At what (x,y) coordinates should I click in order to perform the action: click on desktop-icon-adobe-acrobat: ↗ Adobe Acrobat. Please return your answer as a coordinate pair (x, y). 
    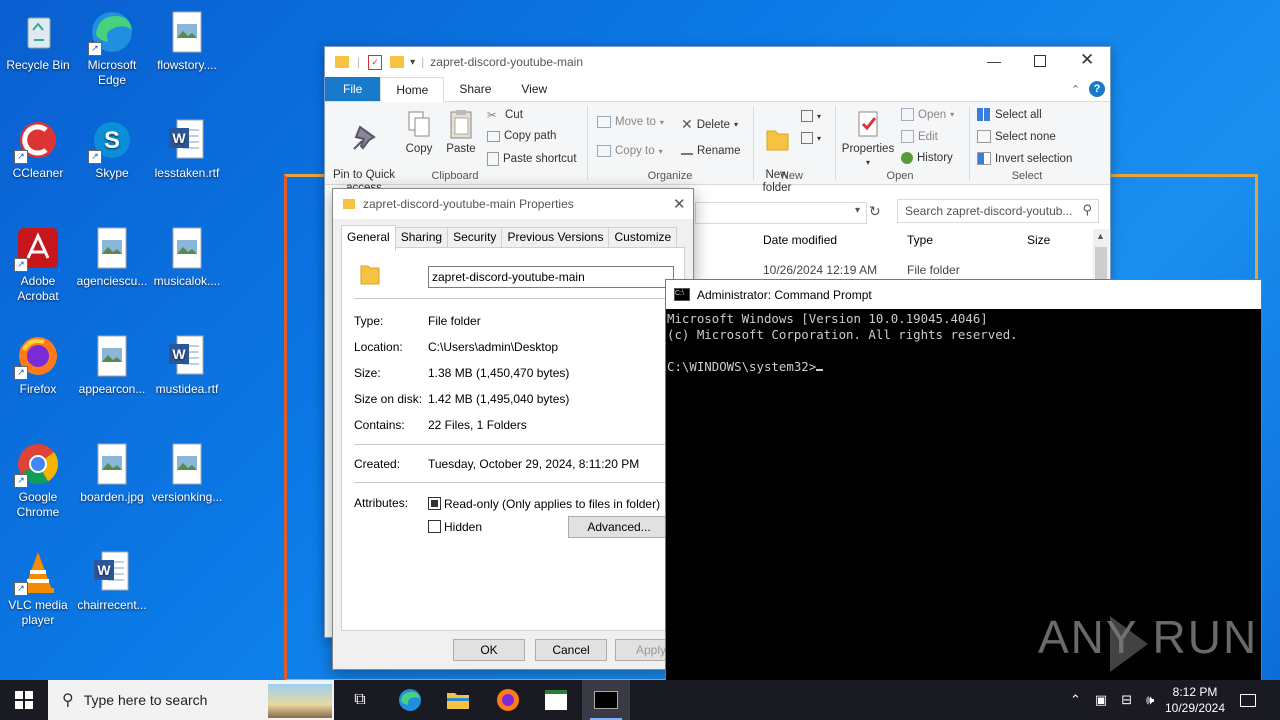
    Looking at the image, I should click on (38, 264).